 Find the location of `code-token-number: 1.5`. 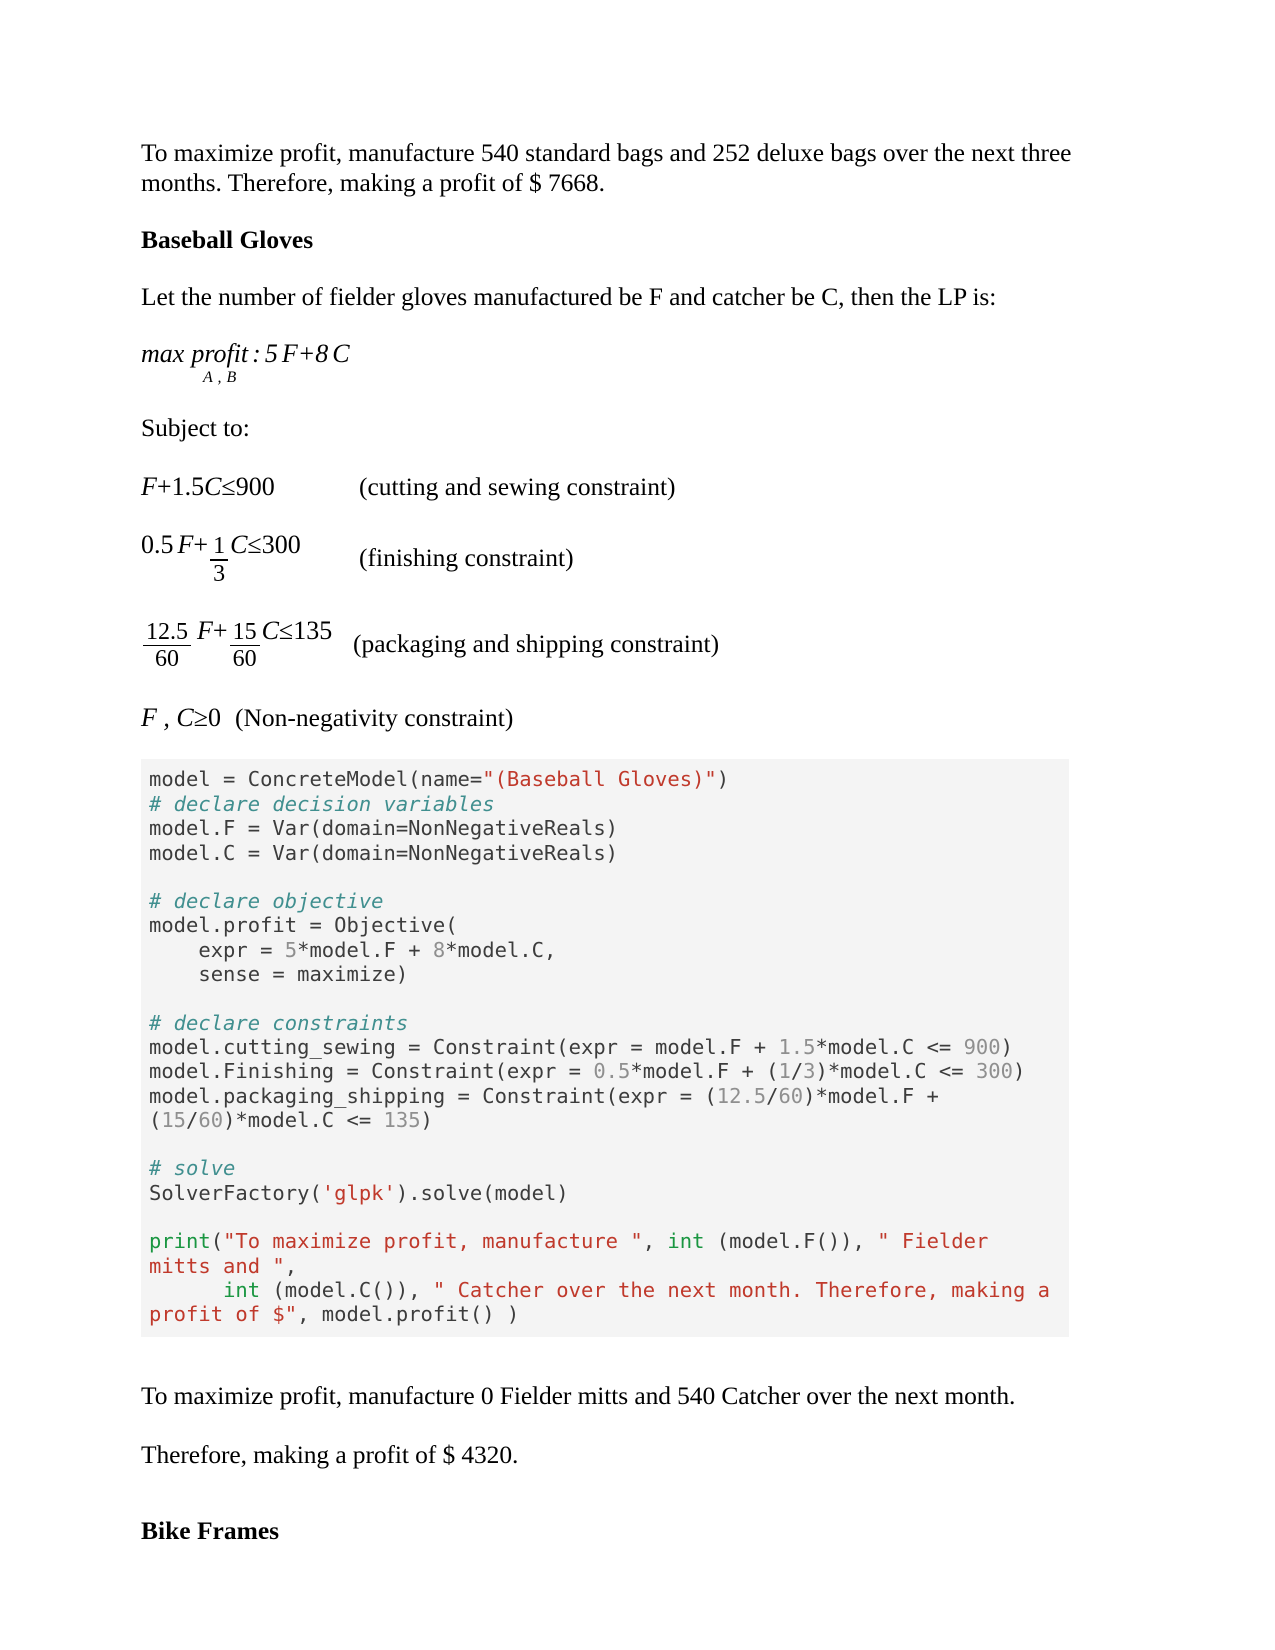

code-token-number: 1.5 is located at coordinates (797, 1046).